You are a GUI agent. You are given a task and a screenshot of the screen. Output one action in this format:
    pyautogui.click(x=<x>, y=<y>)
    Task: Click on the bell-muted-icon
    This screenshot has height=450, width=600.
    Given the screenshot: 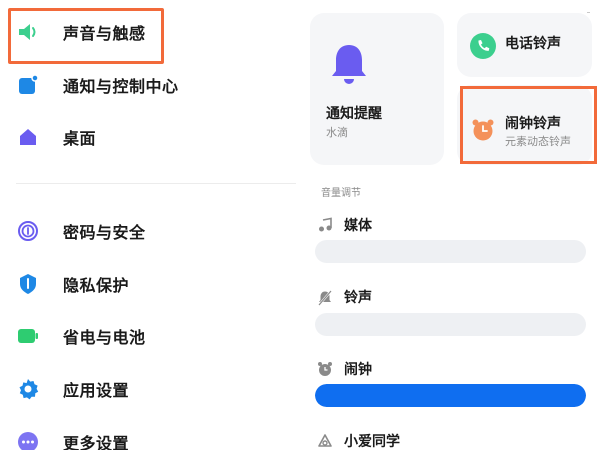 What is the action you would take?
    pyautogui.click(x=325, y=298)
    